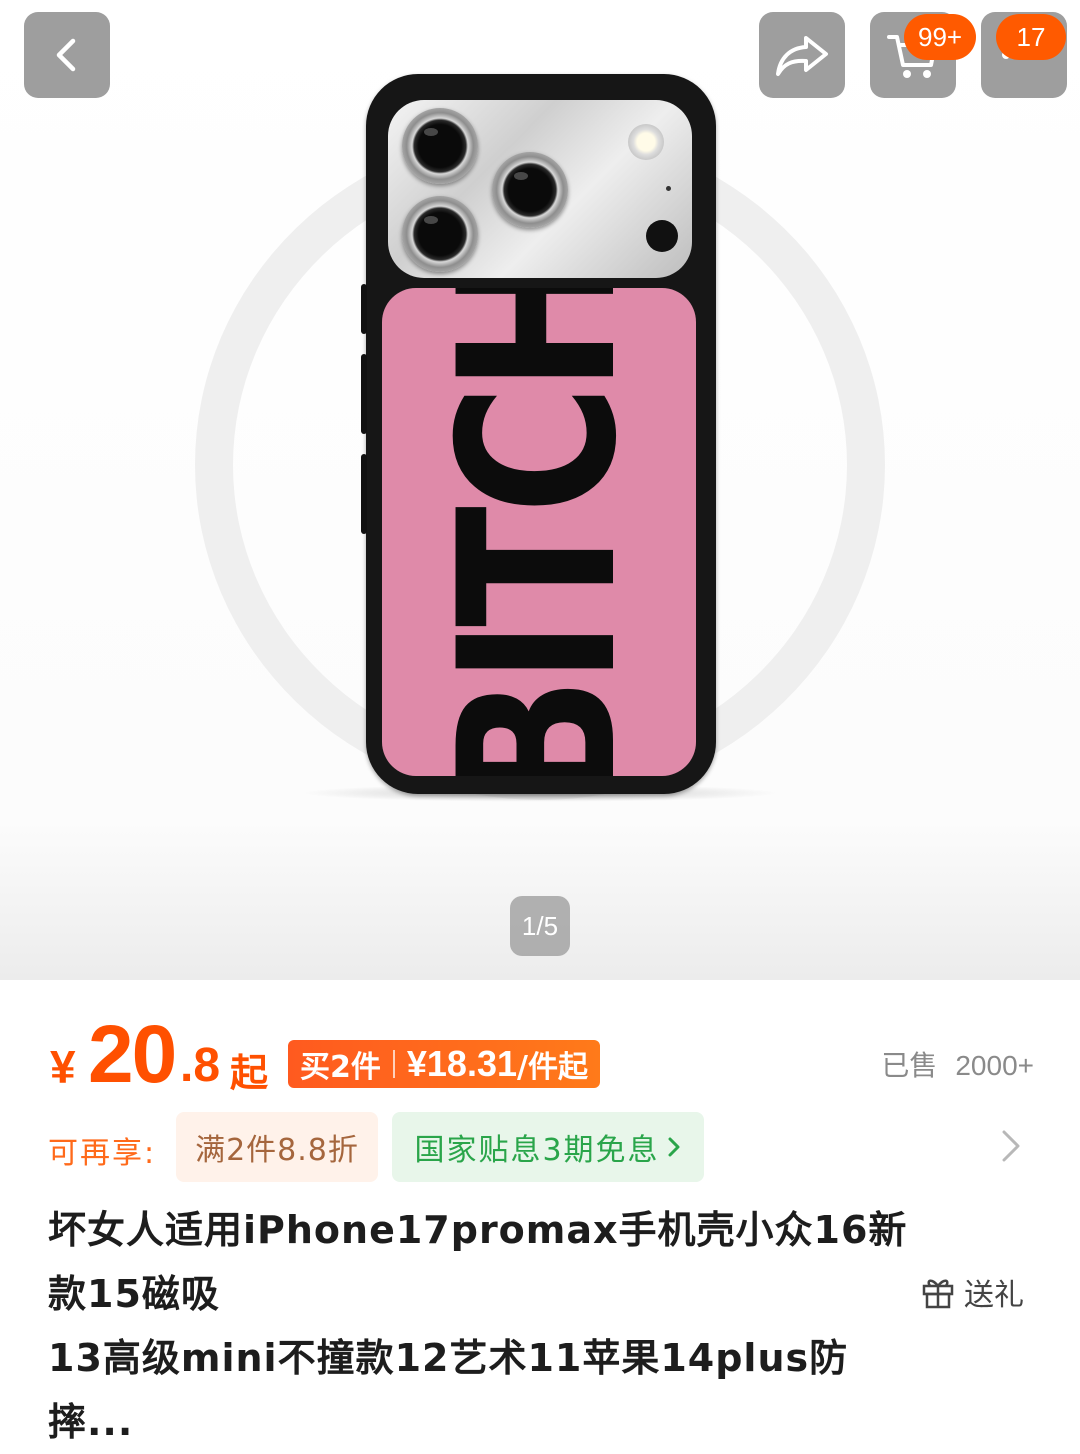 The height and width of the screenshot is (1454, 1080). Describe the element at coordinates (63, 1067) in the screenshot. I see `price-currency: ¥` at that location.